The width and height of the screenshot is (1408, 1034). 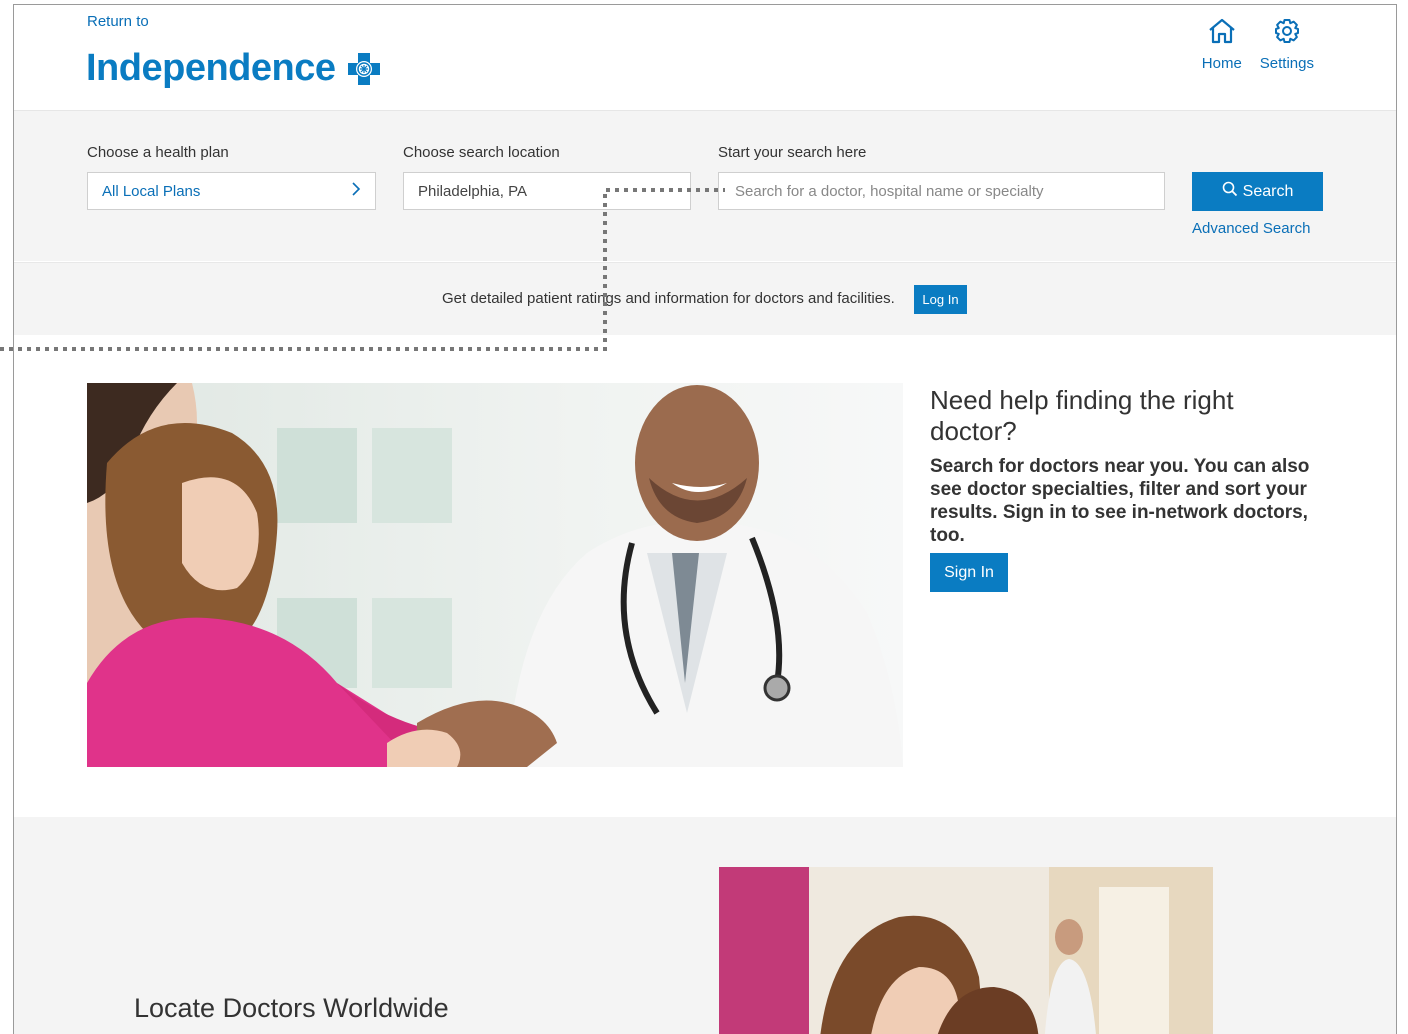 What do you see at coordinates (211, 68) in the screenshot?
I see `brand-name: Independence` at bounding box center [211, 68].